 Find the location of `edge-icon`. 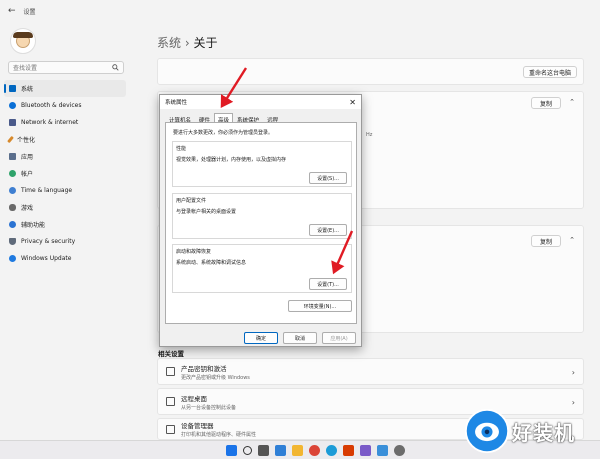

edge-icon is located at coordinates (331, 450).